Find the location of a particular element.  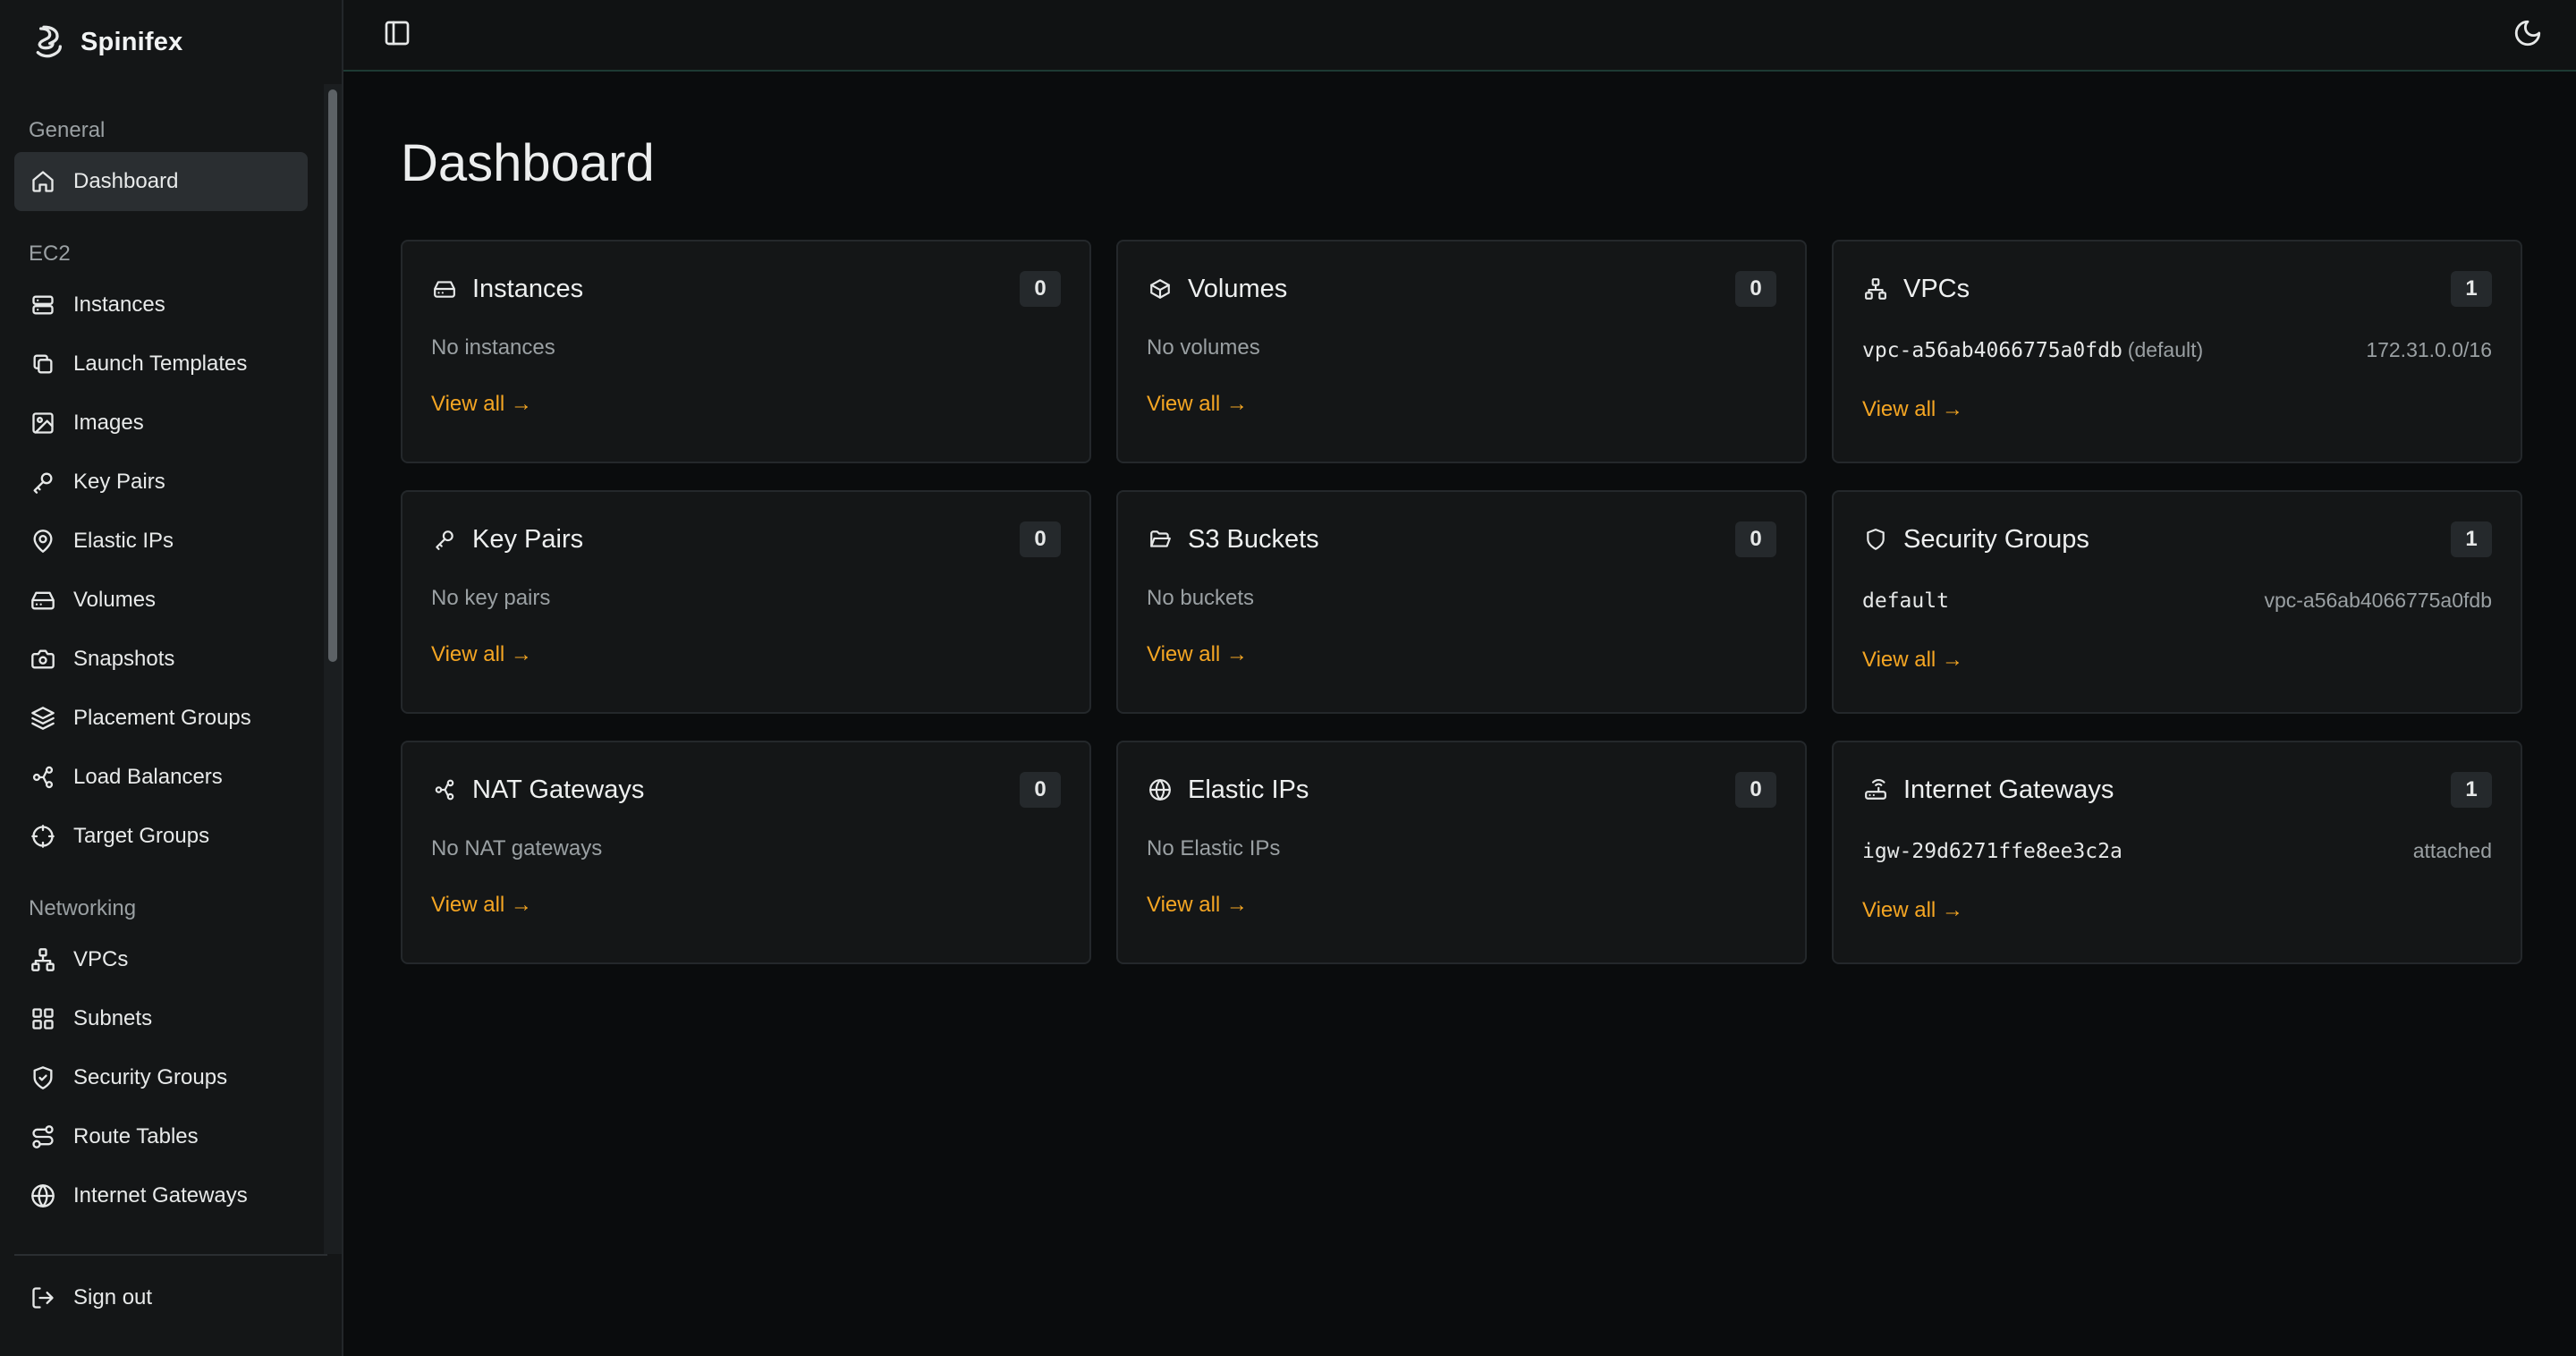

sidebar-item-label: Internet Gateways is located at coordinates (160, 1196).